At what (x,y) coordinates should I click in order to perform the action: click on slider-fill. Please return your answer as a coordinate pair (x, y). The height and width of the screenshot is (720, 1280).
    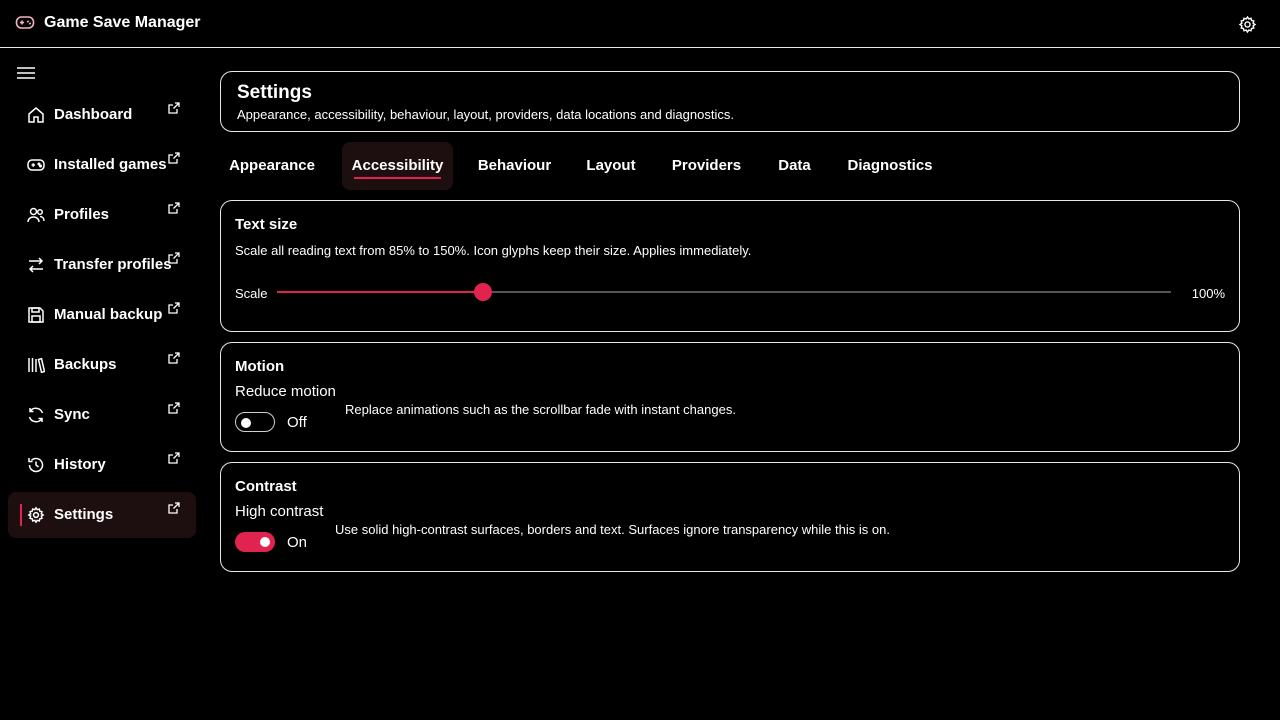
    Looking at the image, I should click on (380, 292).